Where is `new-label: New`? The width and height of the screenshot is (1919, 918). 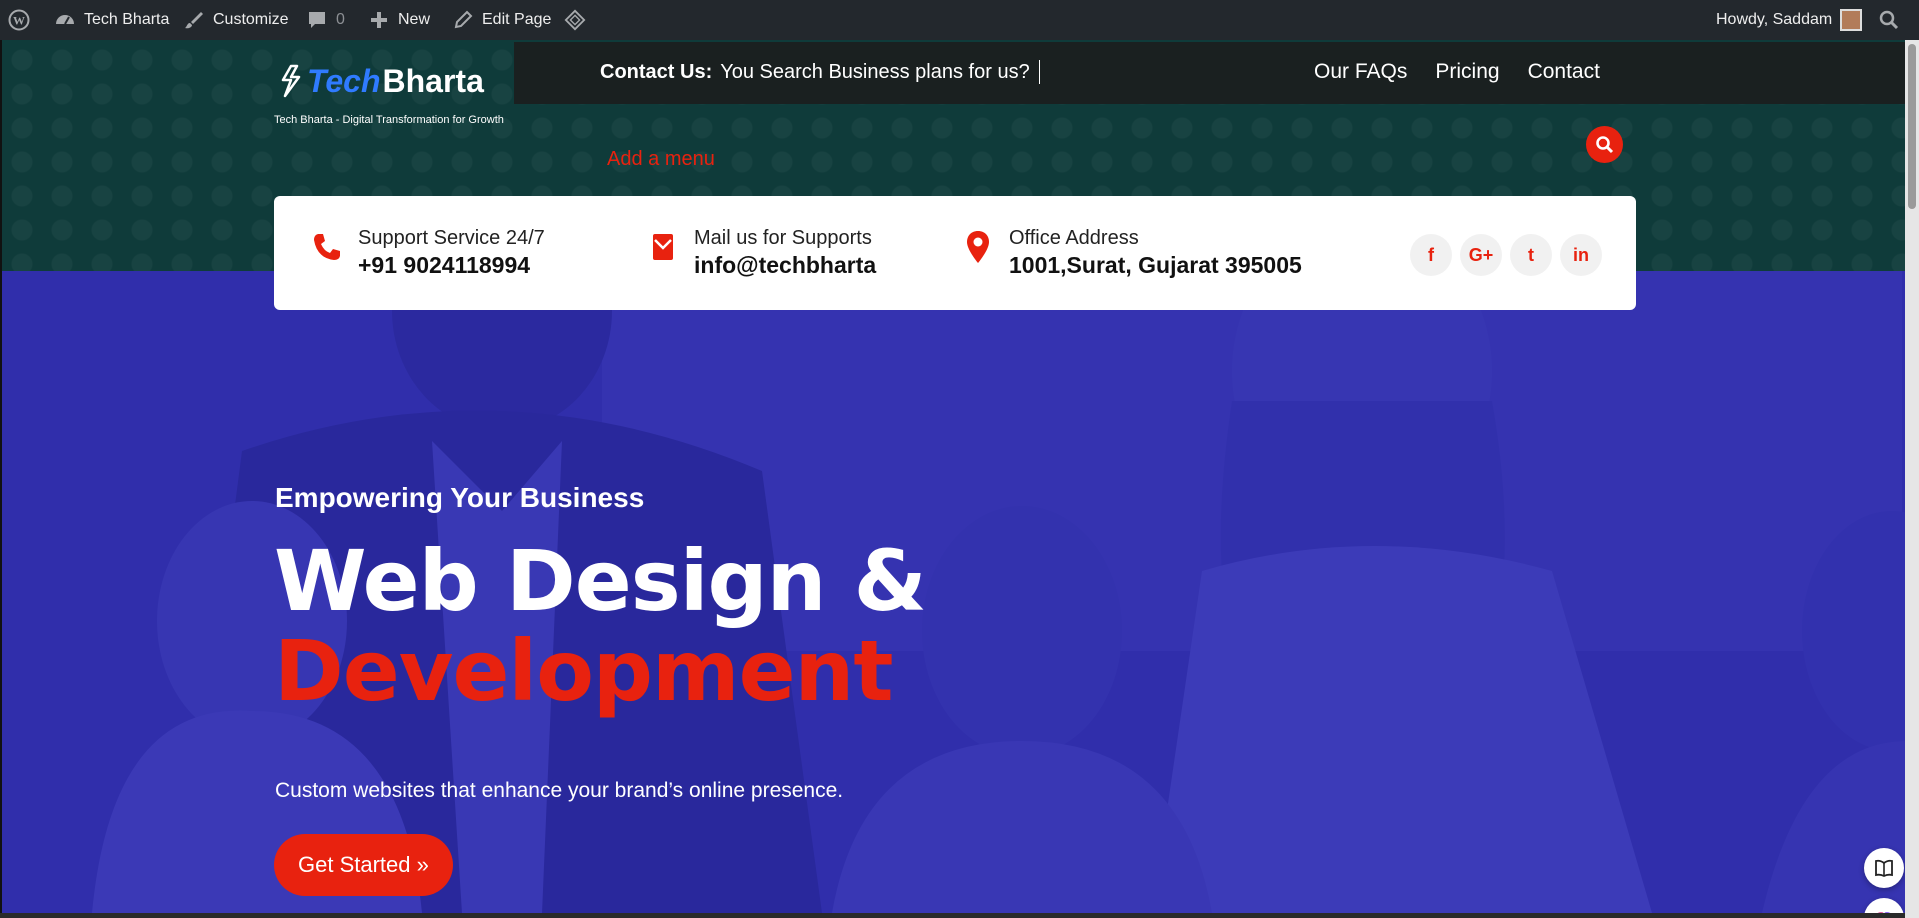 new-label: New is located at coordinates (414, 19).